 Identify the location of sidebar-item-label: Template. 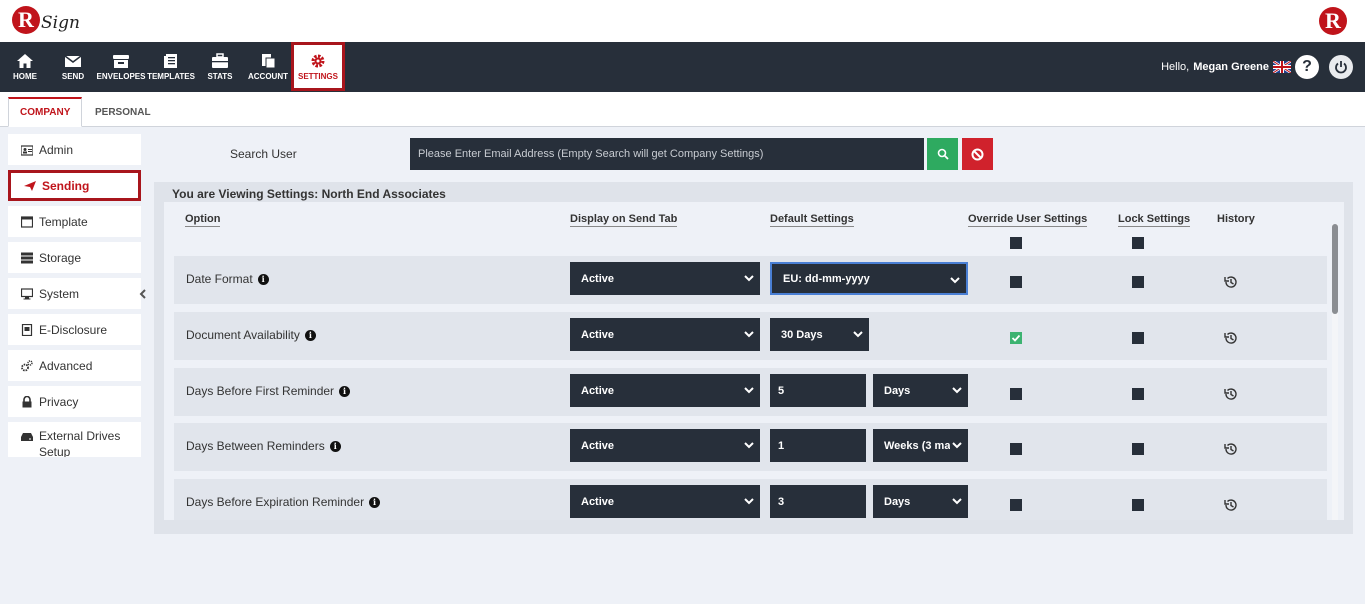
(63, 221).